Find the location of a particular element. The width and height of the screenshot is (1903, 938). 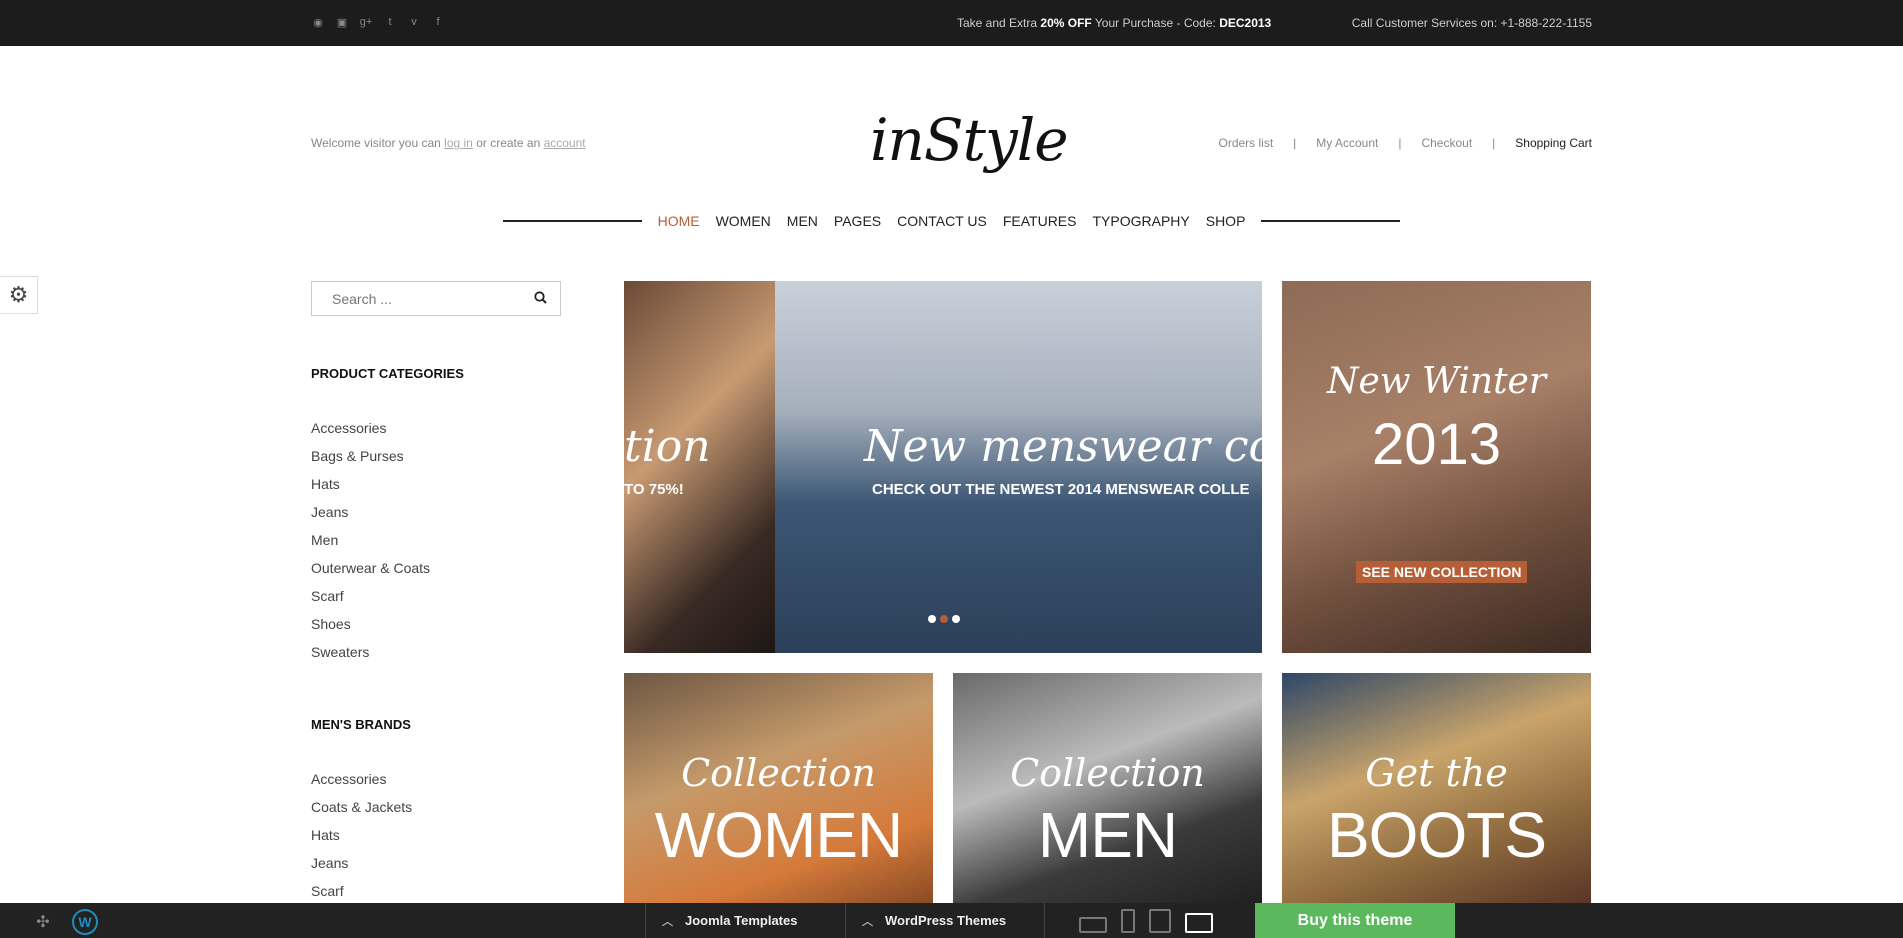

buy-theme-button: Buy this theme is located at coordinates (1355, 920).